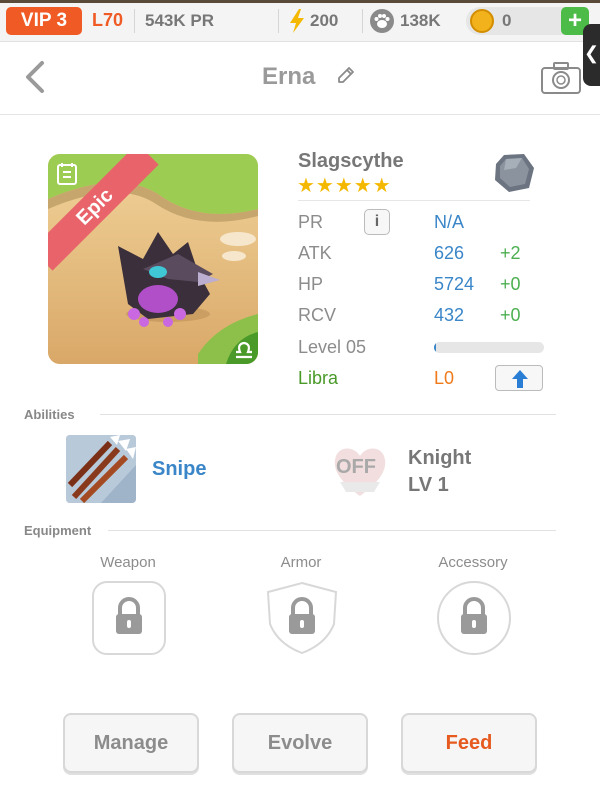 This screenshot has height=800, width=600. Describe the element at coordinates (44, 21) in the screenshot. I see `vip-badge: VIP 3` at that location.